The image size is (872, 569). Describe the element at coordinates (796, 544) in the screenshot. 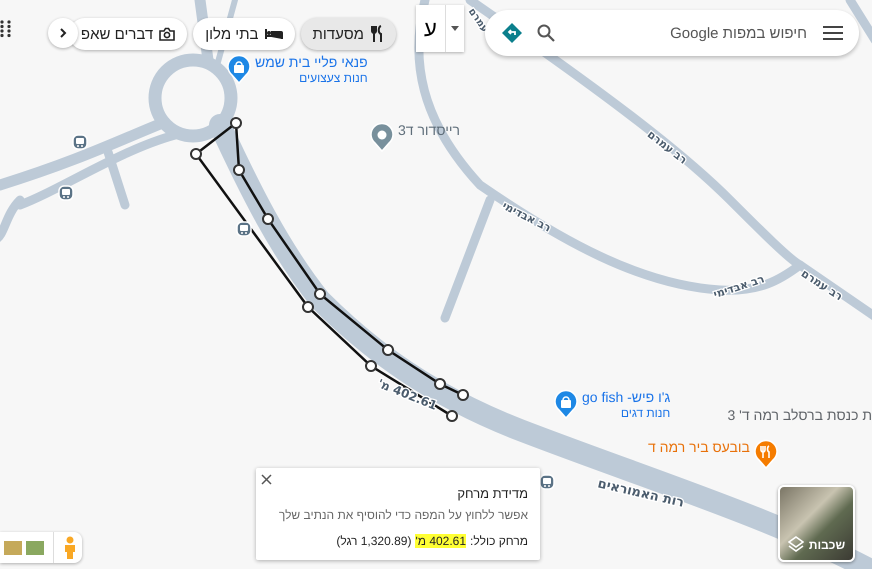

I see `layers-icon` at that location.